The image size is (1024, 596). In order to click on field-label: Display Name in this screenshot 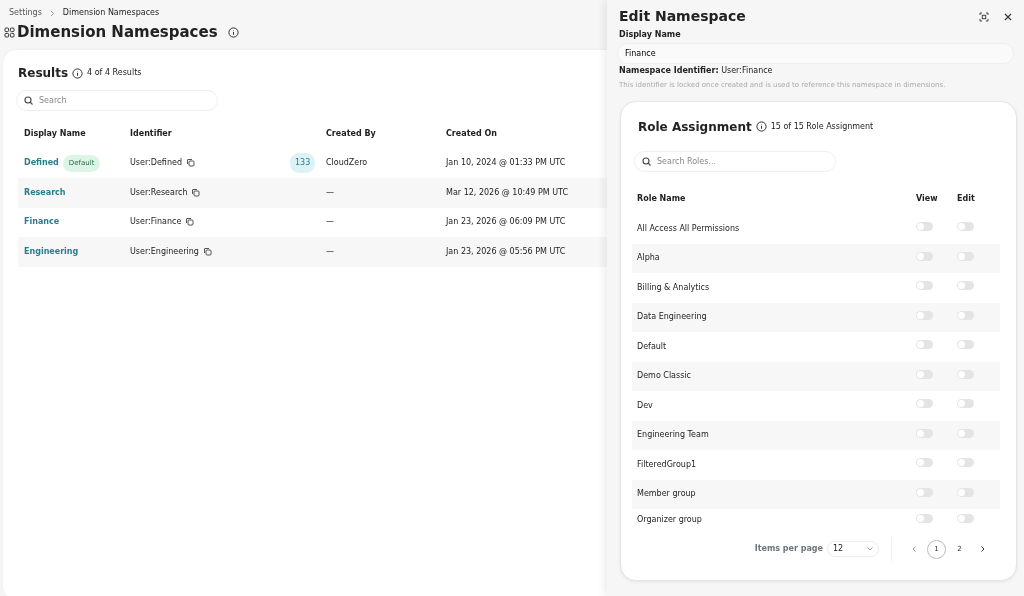, I will do `click(650, 35)`.